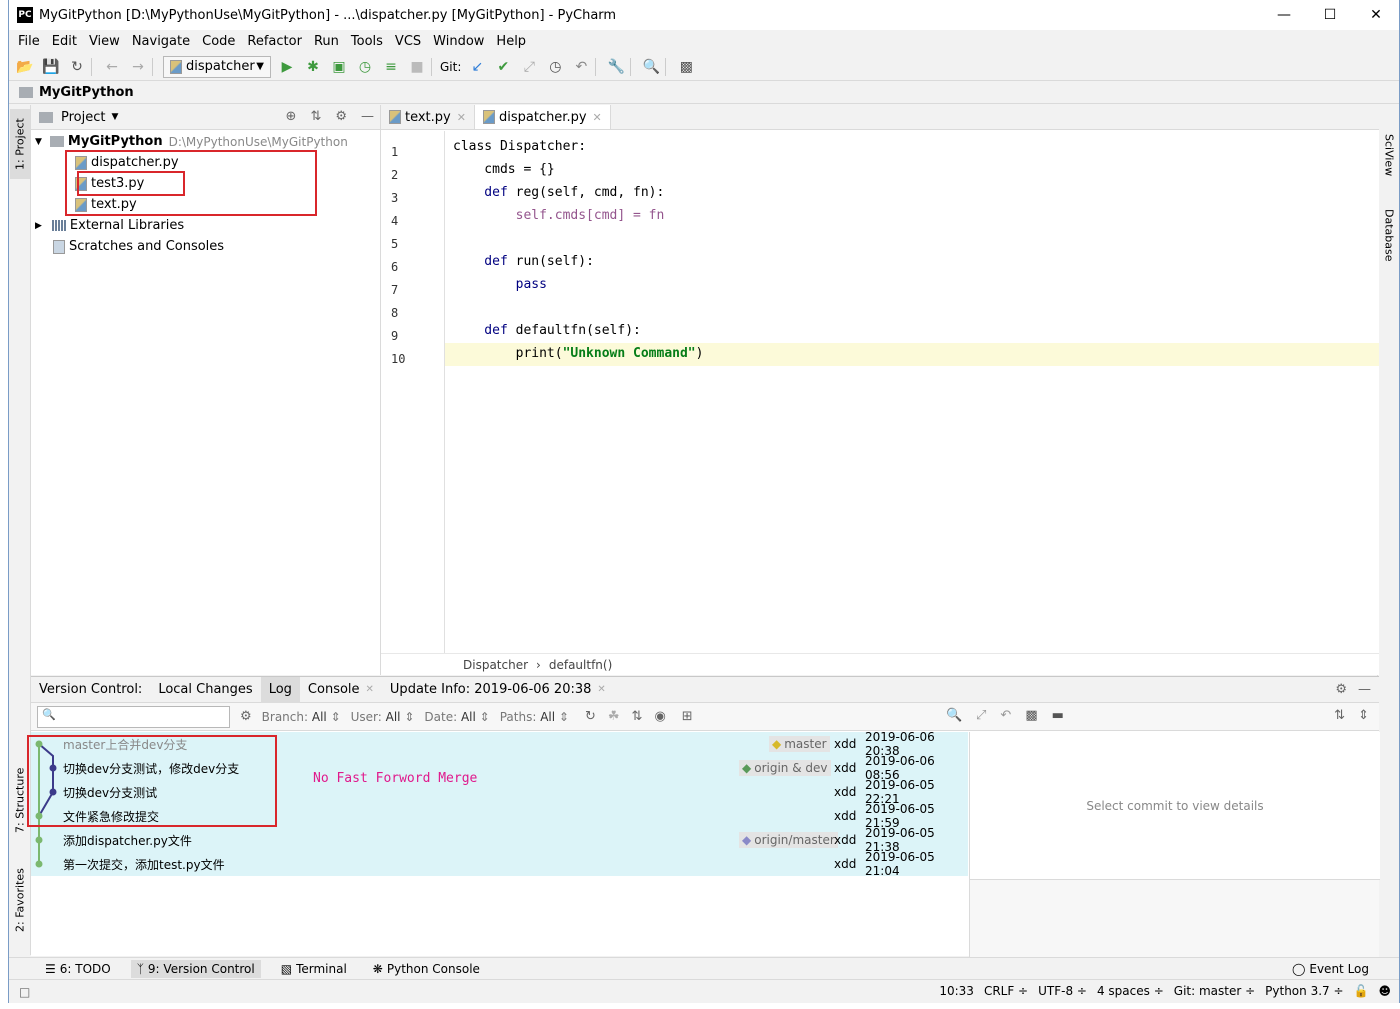 The width and height of the screenshot is (1400, 1009). Describe the element at coordinates (659, 716) in the screenshot. I see `eye-icon: ◉` at that location.